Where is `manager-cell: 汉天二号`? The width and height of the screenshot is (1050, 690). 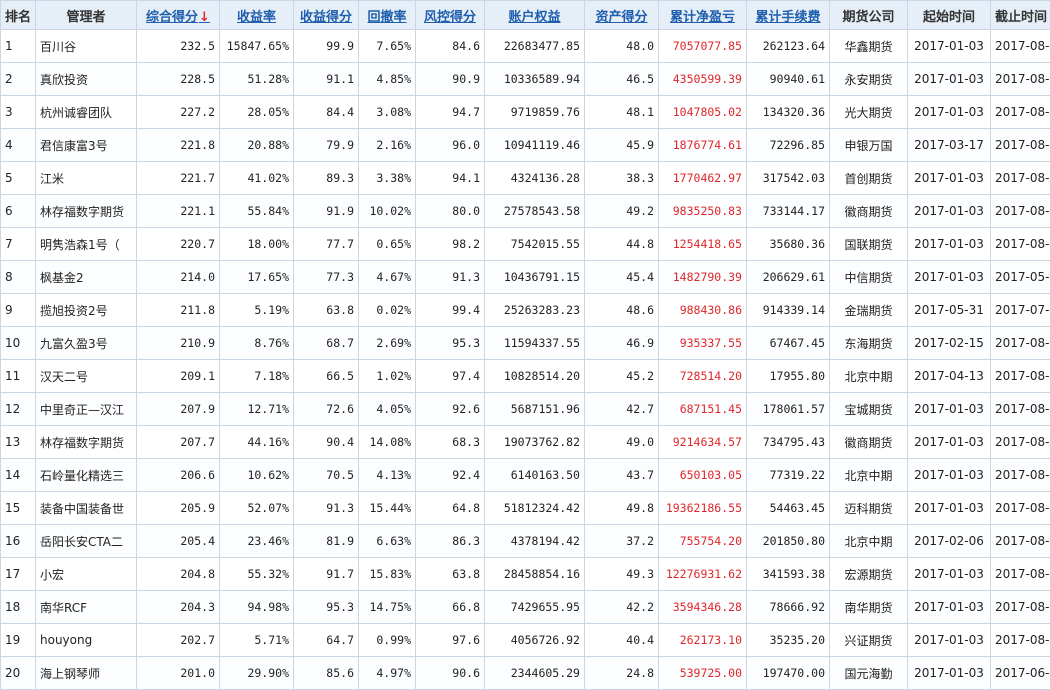
manager-cell: 汉天二号 is located at coordinates (86, 376).